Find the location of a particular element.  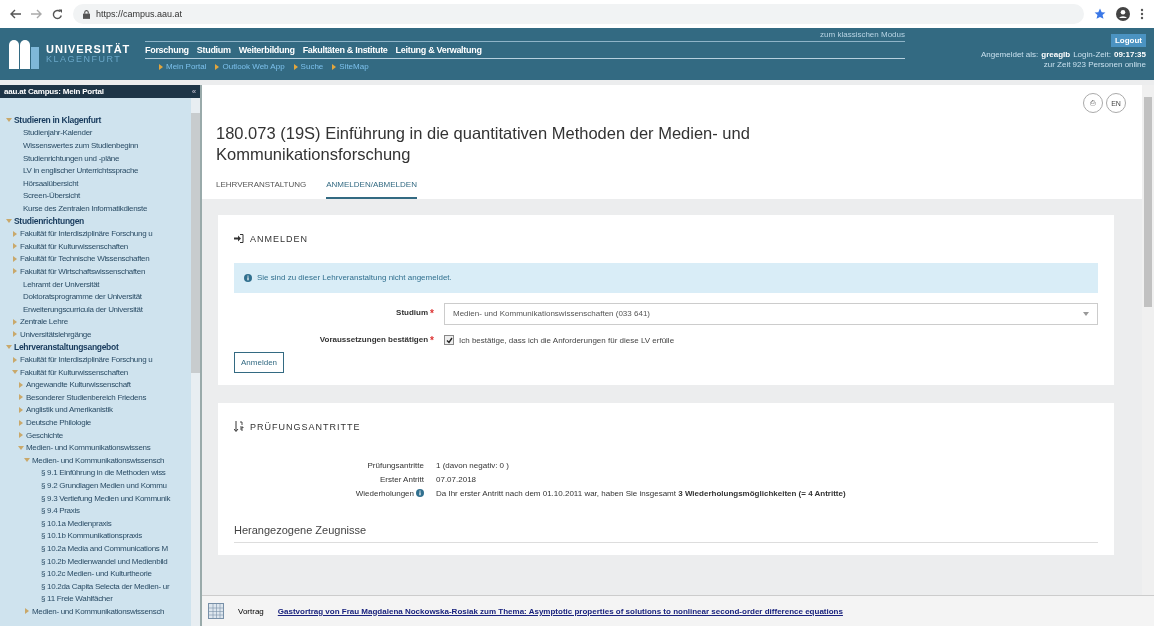

tree-item: Fakultät für Technische Wissenschaften is located at coordinates (85, 259).